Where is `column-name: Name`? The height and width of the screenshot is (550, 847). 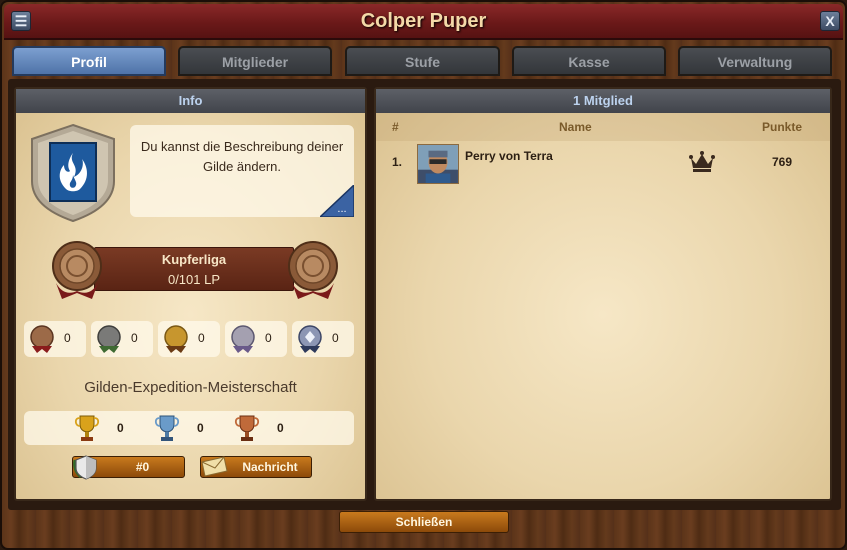
column-name: Name is located at coordinates (575, 127).